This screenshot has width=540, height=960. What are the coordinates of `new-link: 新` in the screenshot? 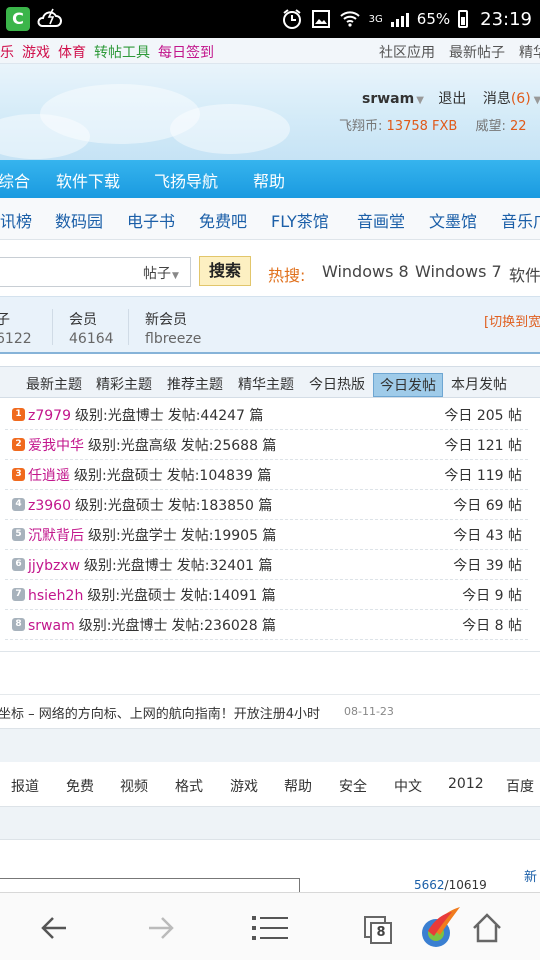 It's located at (530, 875).